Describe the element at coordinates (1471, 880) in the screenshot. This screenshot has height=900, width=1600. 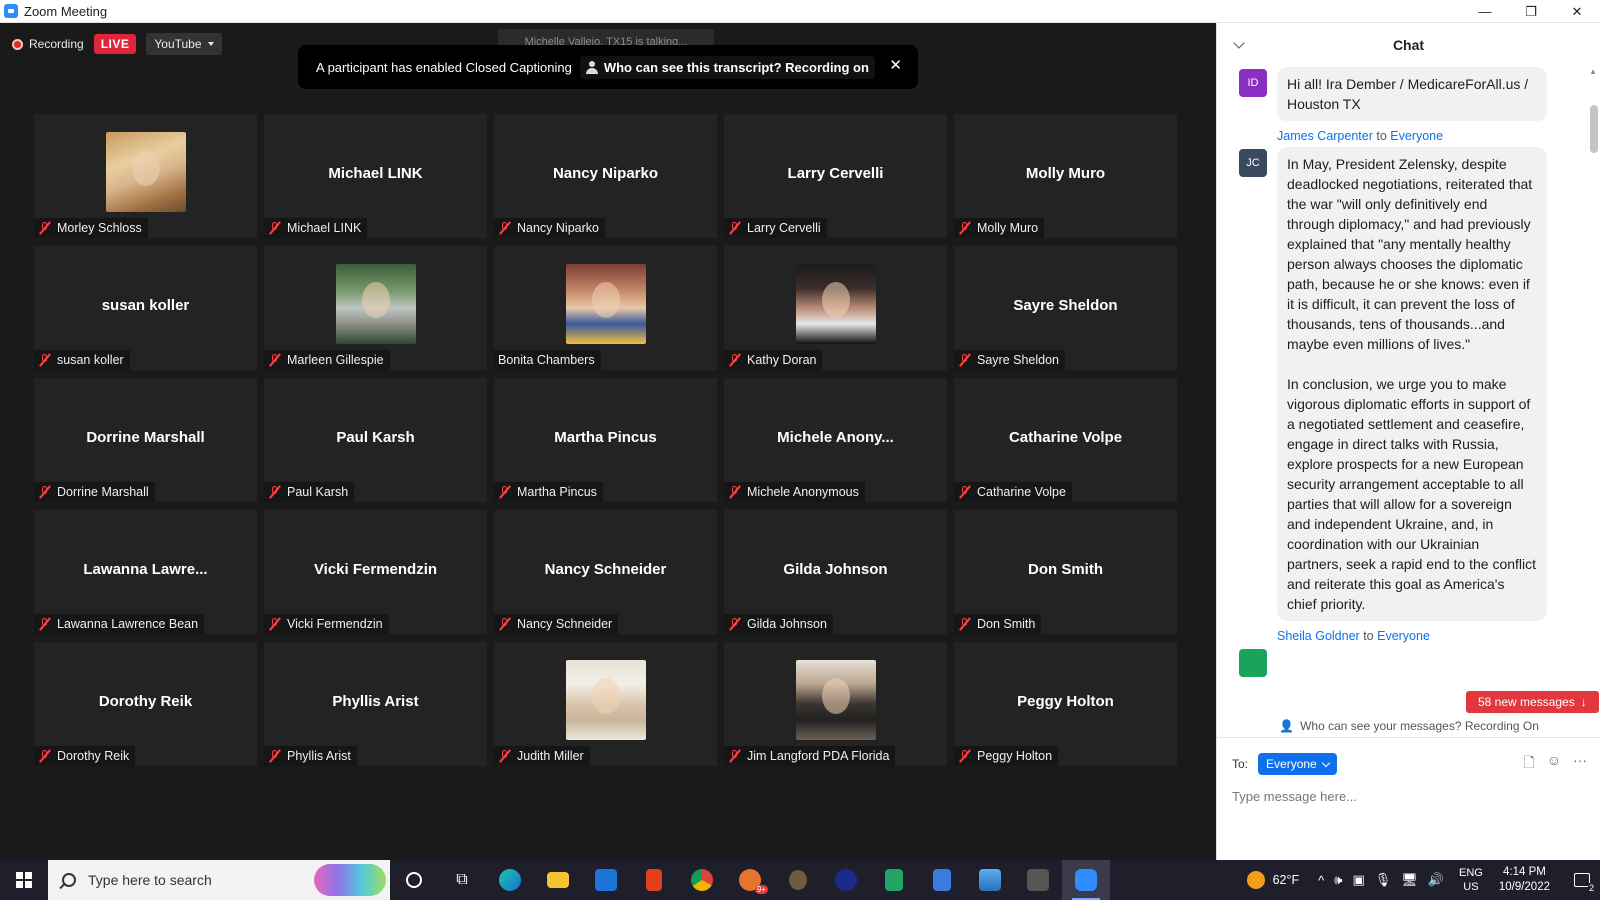
I see `language-indicator: ENG US` at that location.